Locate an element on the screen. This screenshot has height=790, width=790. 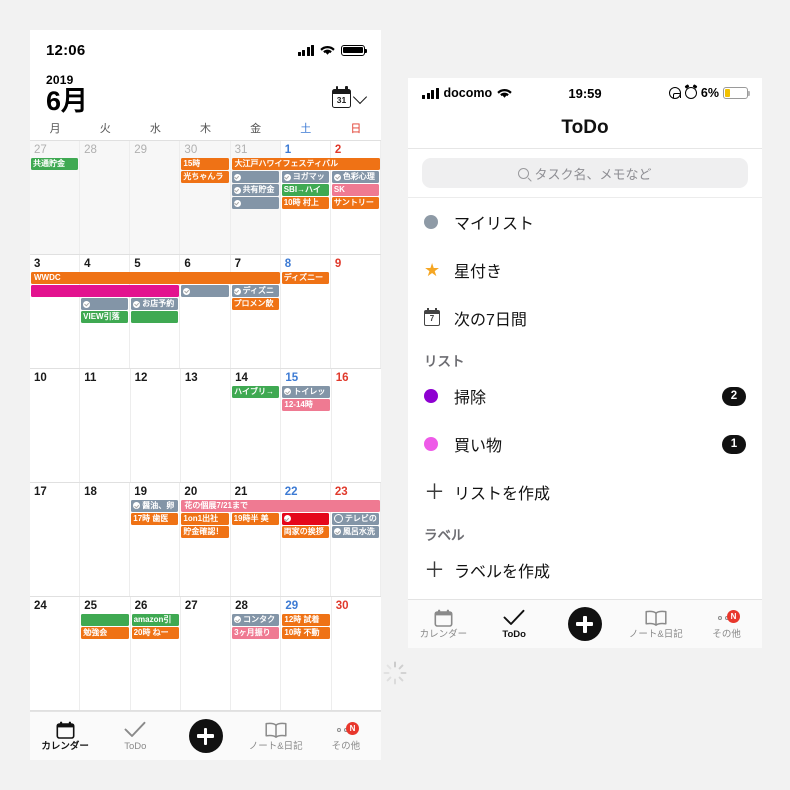
event-chip: テレビの is located at coordinates (355, 519).